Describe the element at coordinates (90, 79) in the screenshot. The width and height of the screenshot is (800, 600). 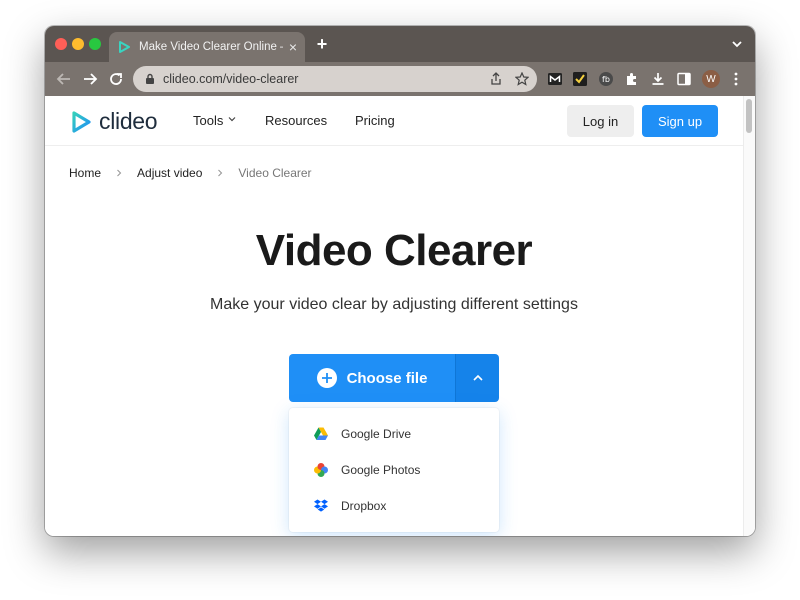
I see `forward-arrow-icon` at that location.